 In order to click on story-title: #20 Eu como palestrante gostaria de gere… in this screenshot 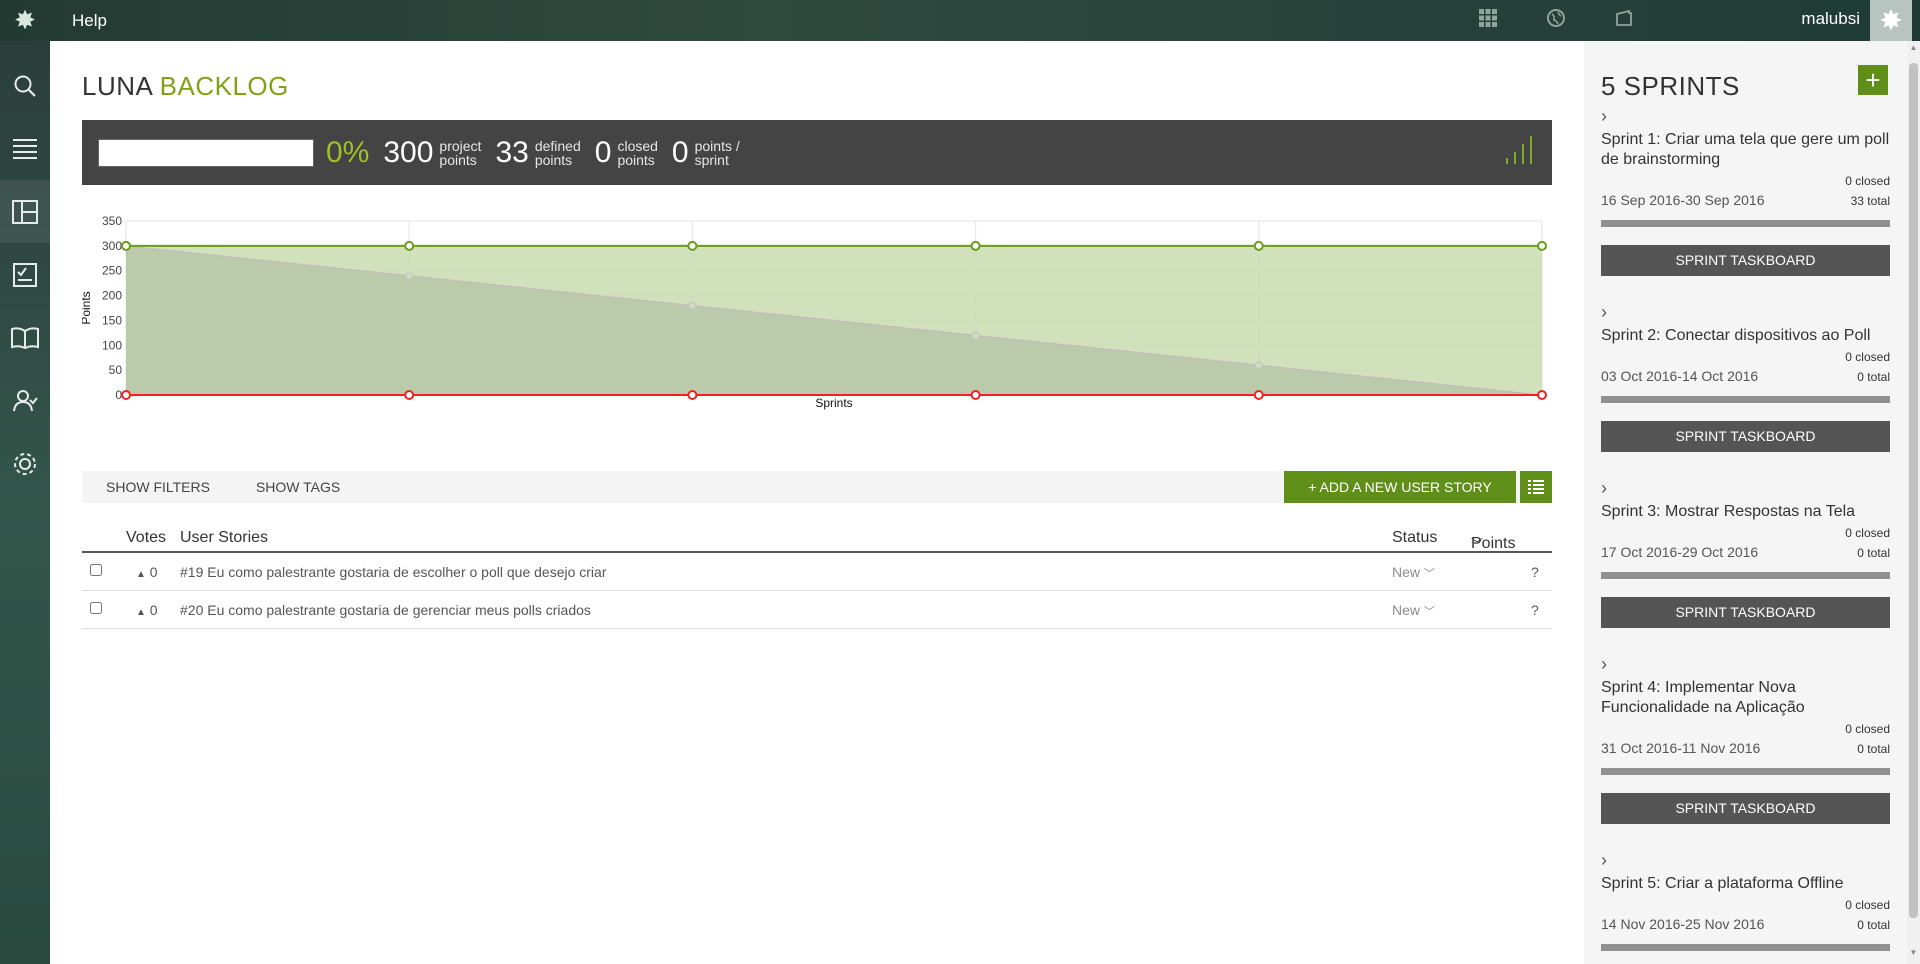, I will do `click(385, 610)`.